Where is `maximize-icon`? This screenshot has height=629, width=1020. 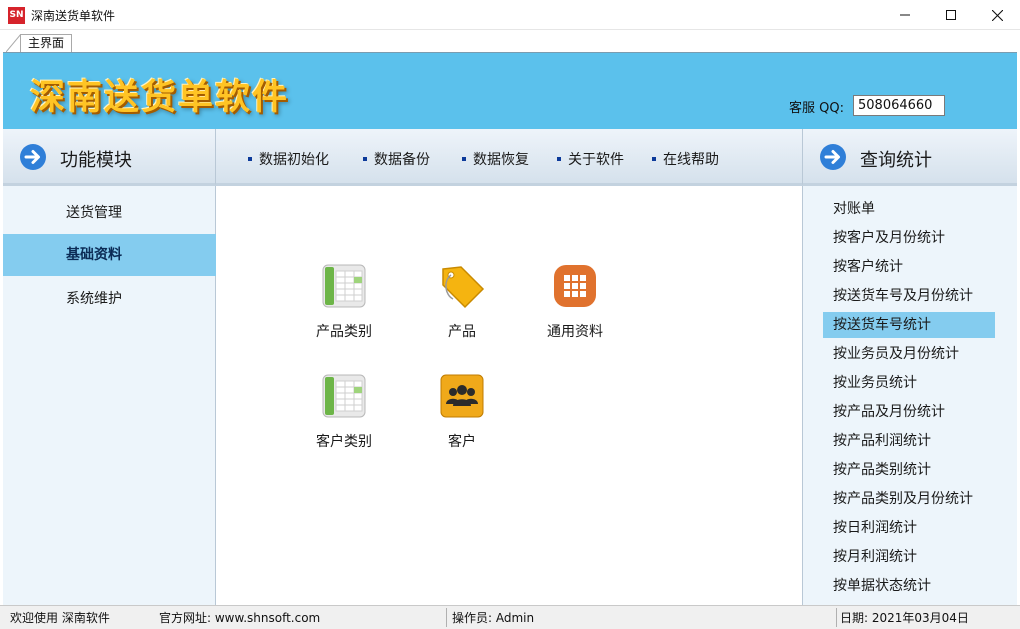 maximize-icon is located at coordinates (951, 15).